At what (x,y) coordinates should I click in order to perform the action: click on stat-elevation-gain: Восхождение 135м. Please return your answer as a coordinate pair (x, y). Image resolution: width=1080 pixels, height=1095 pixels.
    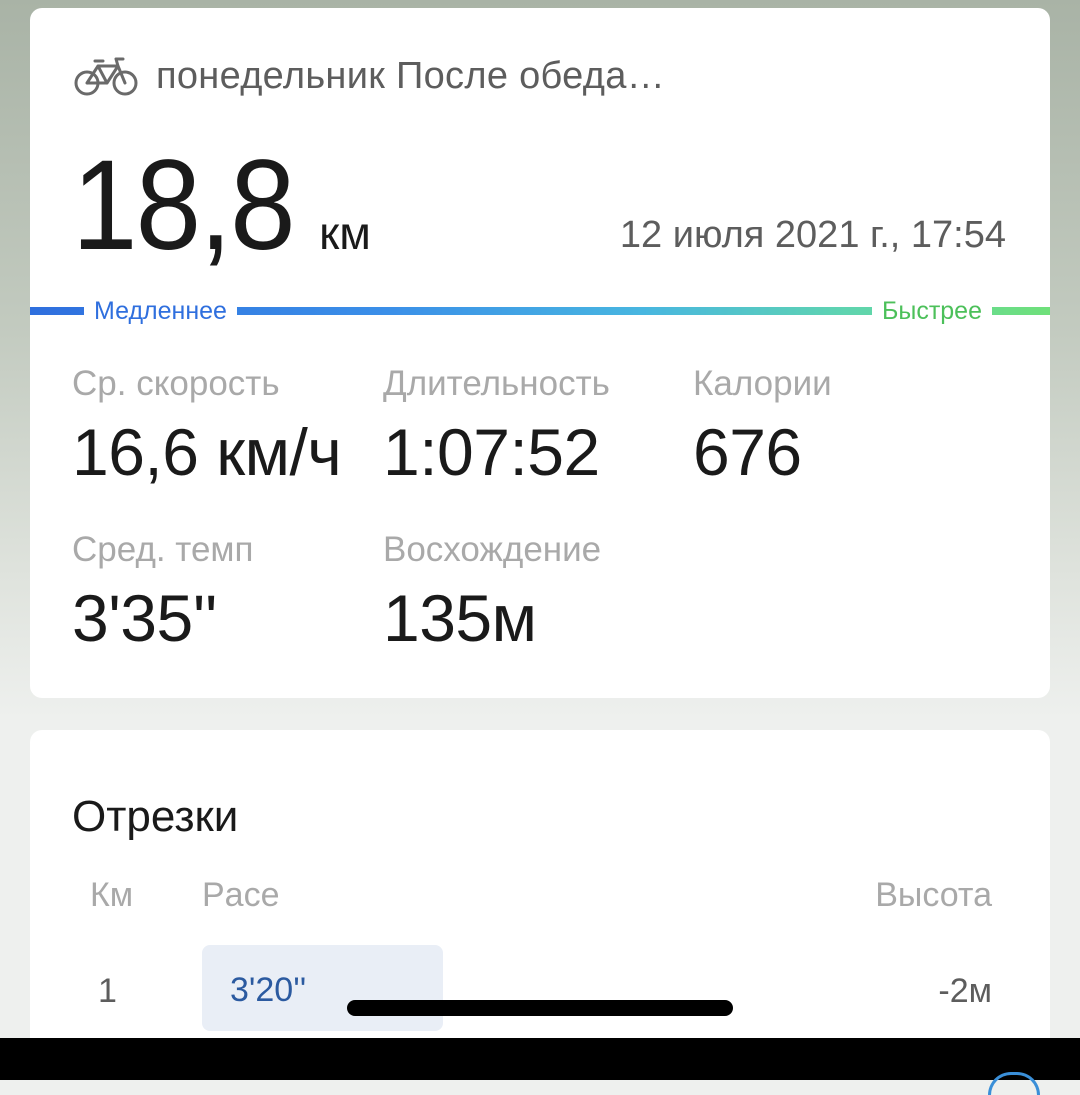
    Looking at the image, I should click on (492, 593).